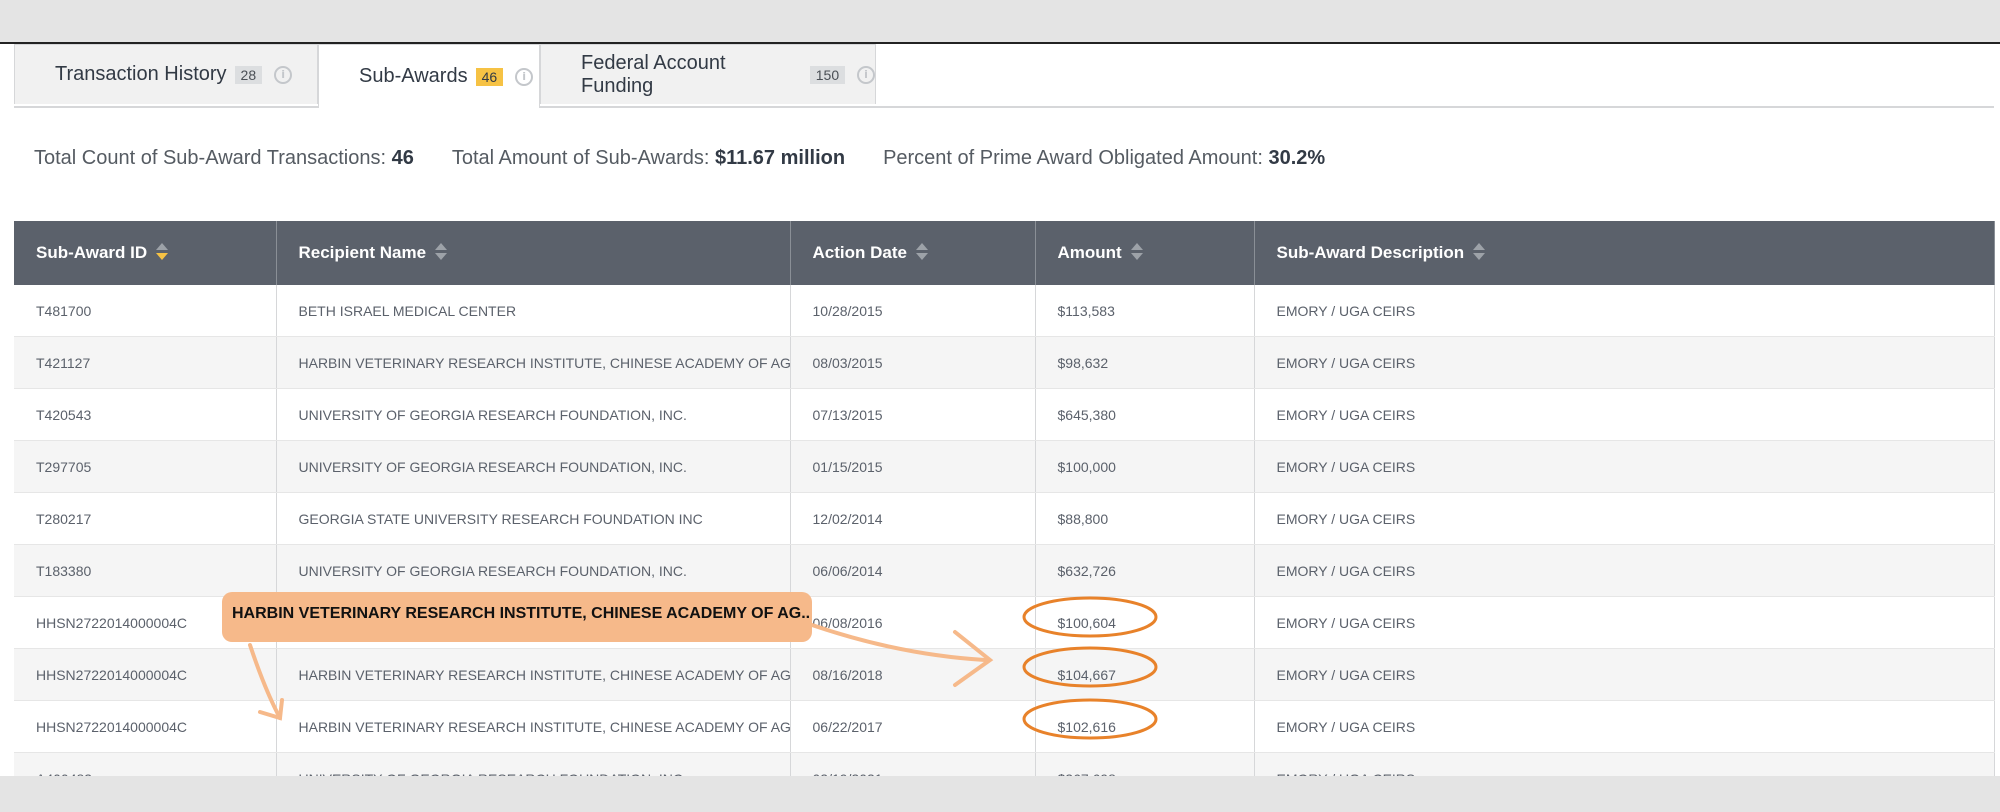 The image size is (2000, 812). I want to click on cell-action-date: 10/28/2015, so click(913, 311).